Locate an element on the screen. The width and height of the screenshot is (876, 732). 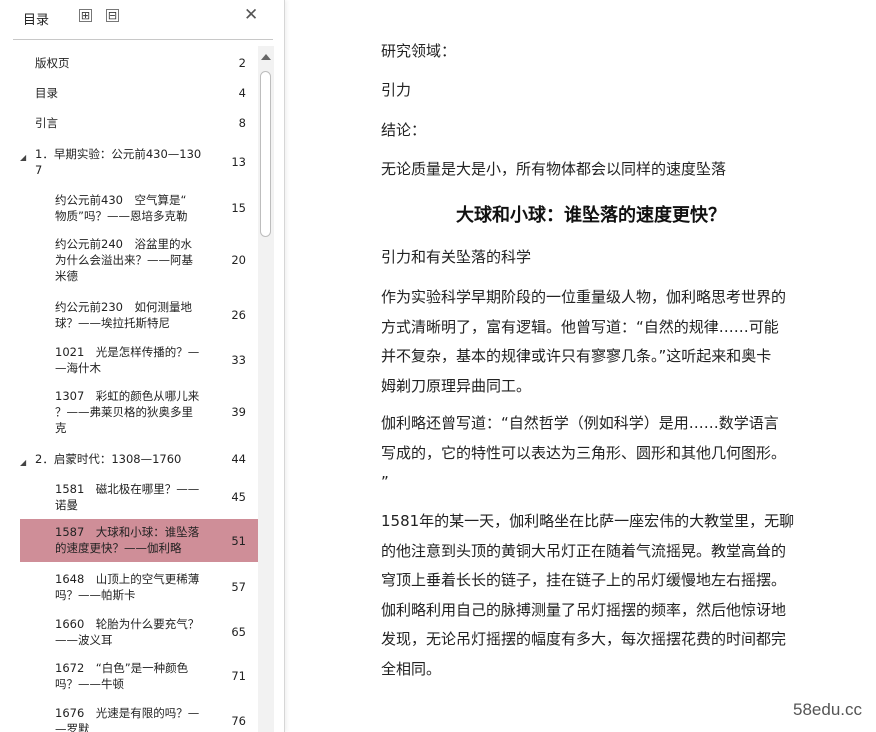
toc-item-page: 39 is located at coordinates (238, 412).